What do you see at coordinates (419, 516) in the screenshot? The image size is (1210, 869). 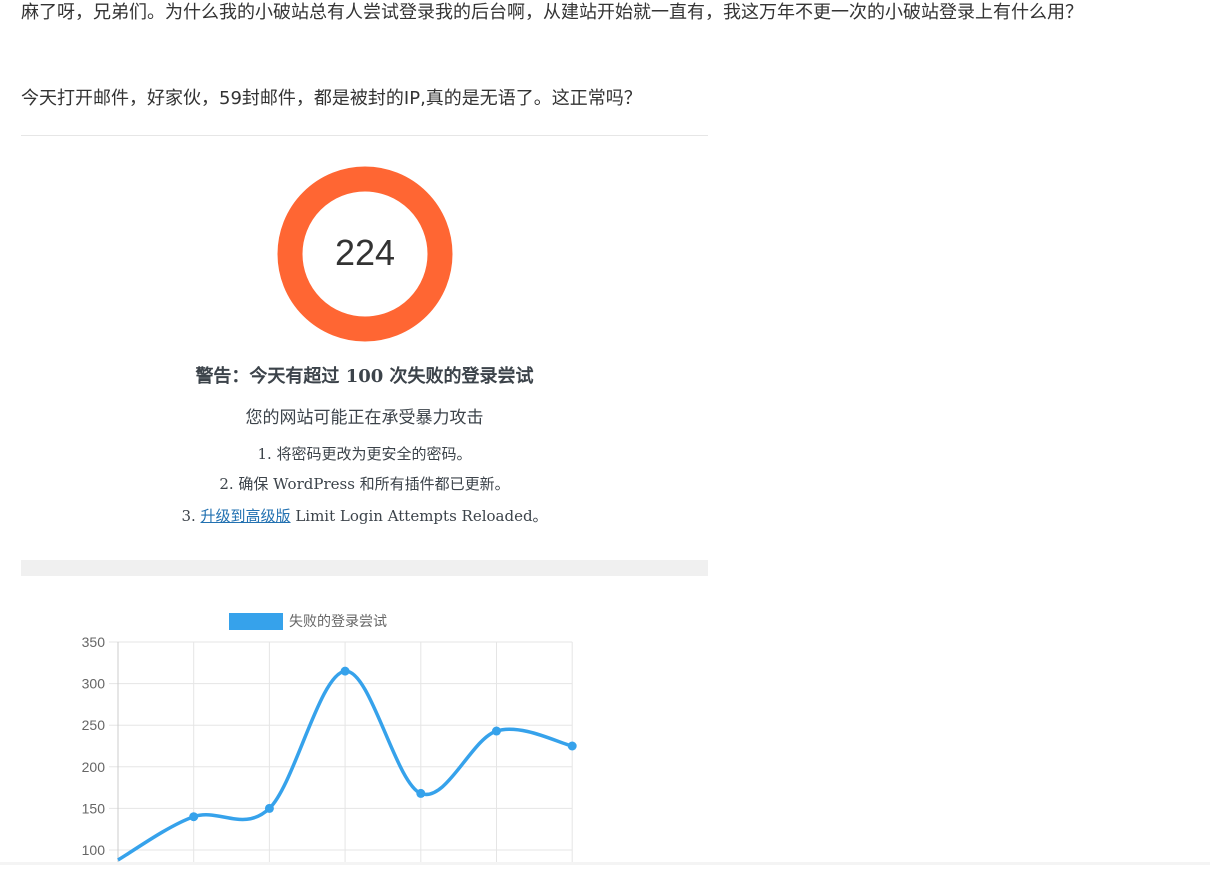 I see `step-3-suffix: Limit Login Attempts Reloaded。` at bounding box center [419, 516].